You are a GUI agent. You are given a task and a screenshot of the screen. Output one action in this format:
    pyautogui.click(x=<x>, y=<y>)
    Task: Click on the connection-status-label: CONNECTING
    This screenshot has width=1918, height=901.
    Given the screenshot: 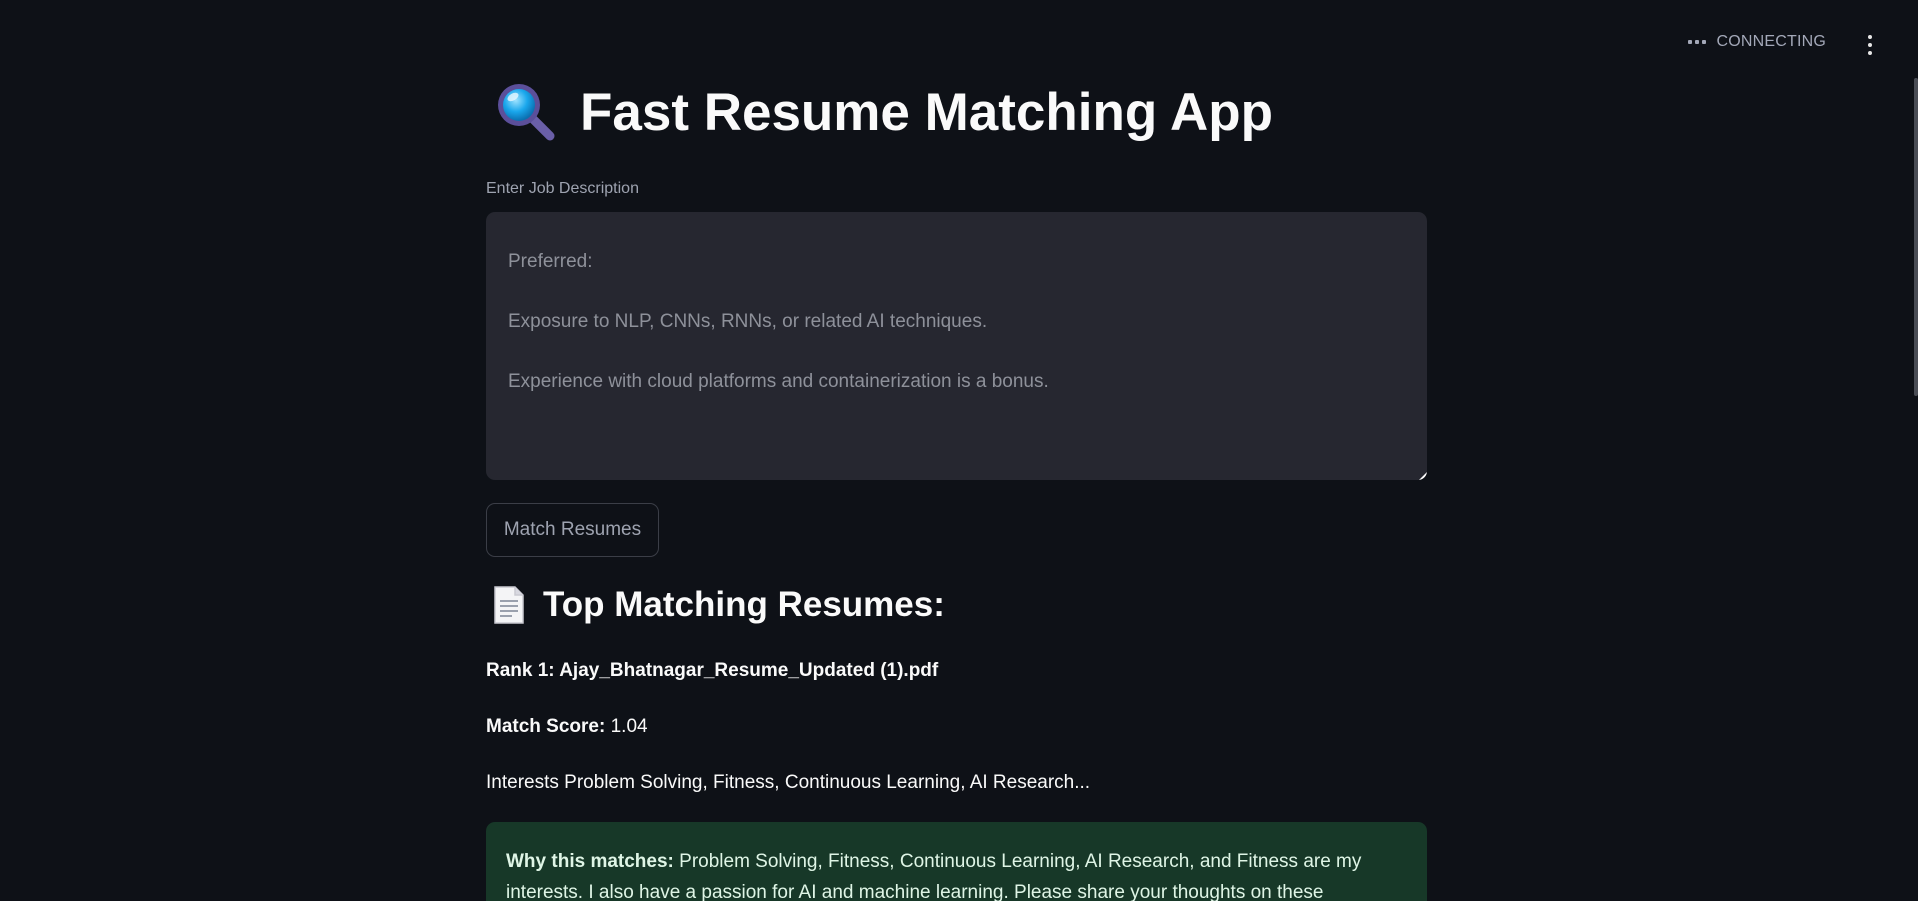 What is the action you would take?
    pyautogui.click(x=1771, y=41)
    